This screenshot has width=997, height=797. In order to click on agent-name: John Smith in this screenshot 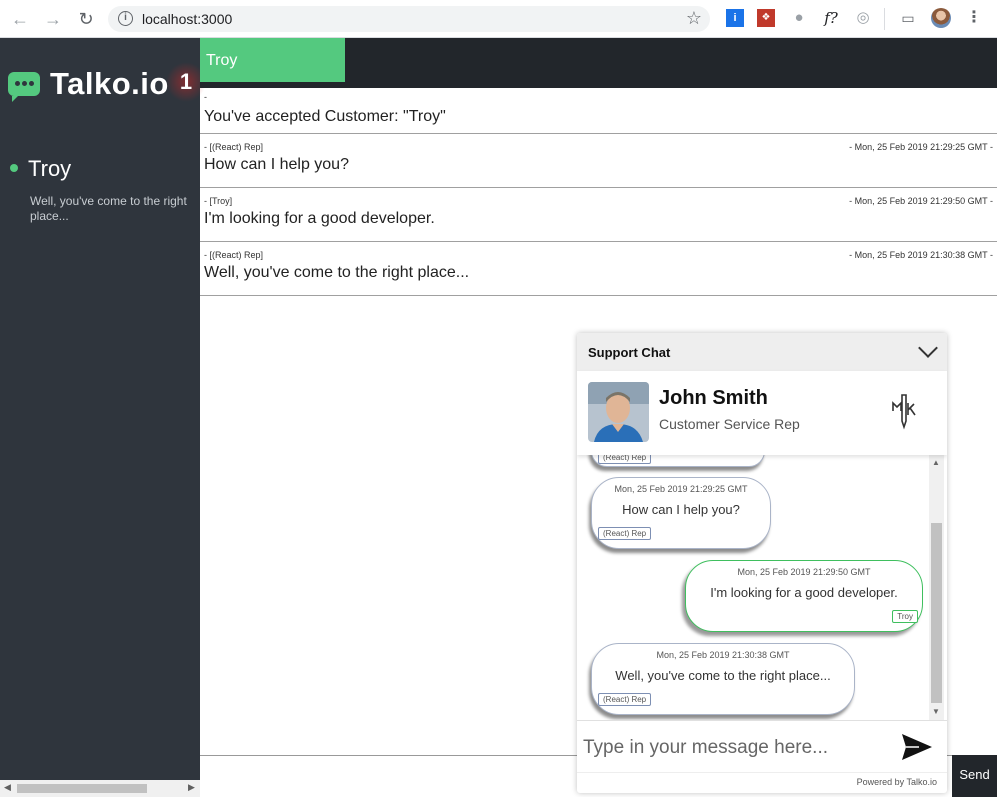, I will do `click(713, 398)`.